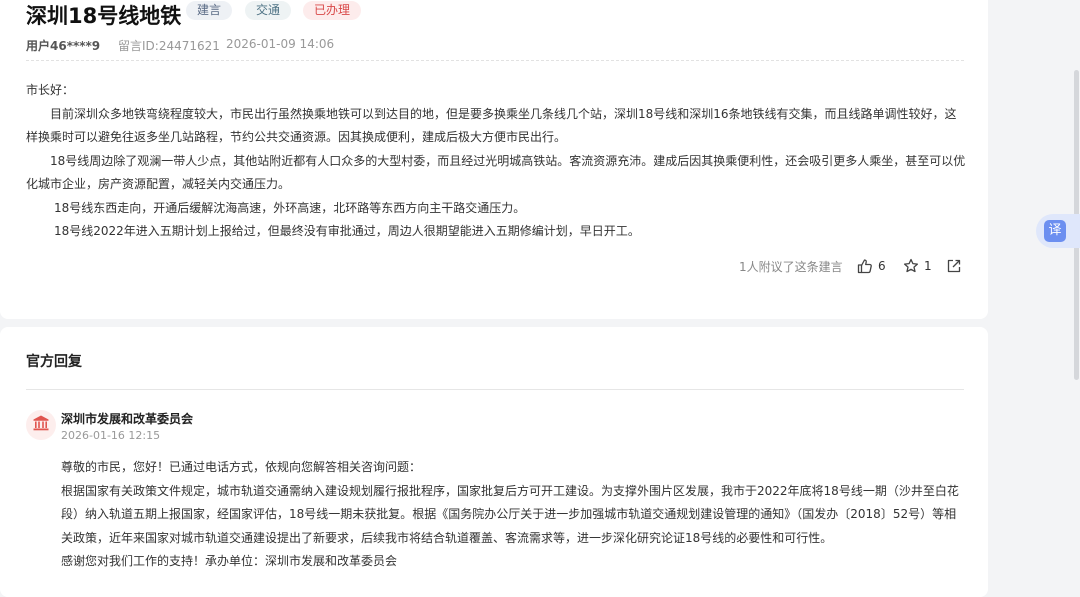 The width and height of the screenshot is (1080, 597). Describe the element at coordinates (63, 46) in the screenshot. I see `author-name: 用户46****9` at that location.